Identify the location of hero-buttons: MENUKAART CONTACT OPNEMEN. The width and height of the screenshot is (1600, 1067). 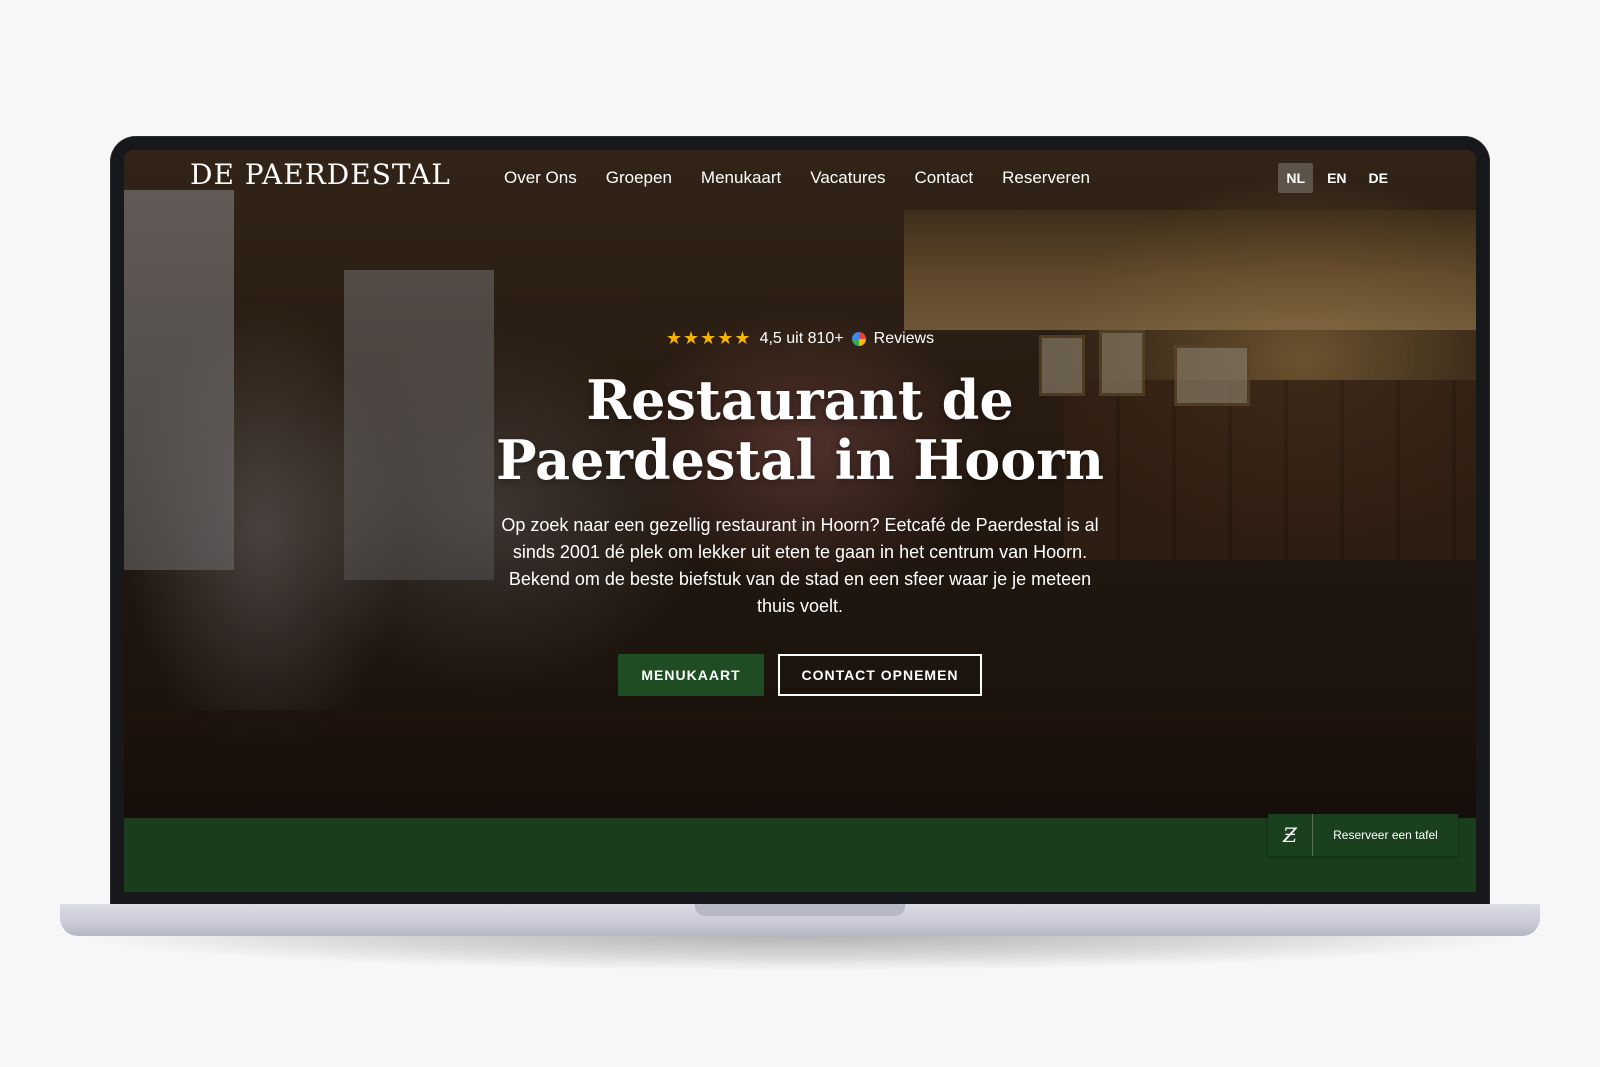
(800, 675).